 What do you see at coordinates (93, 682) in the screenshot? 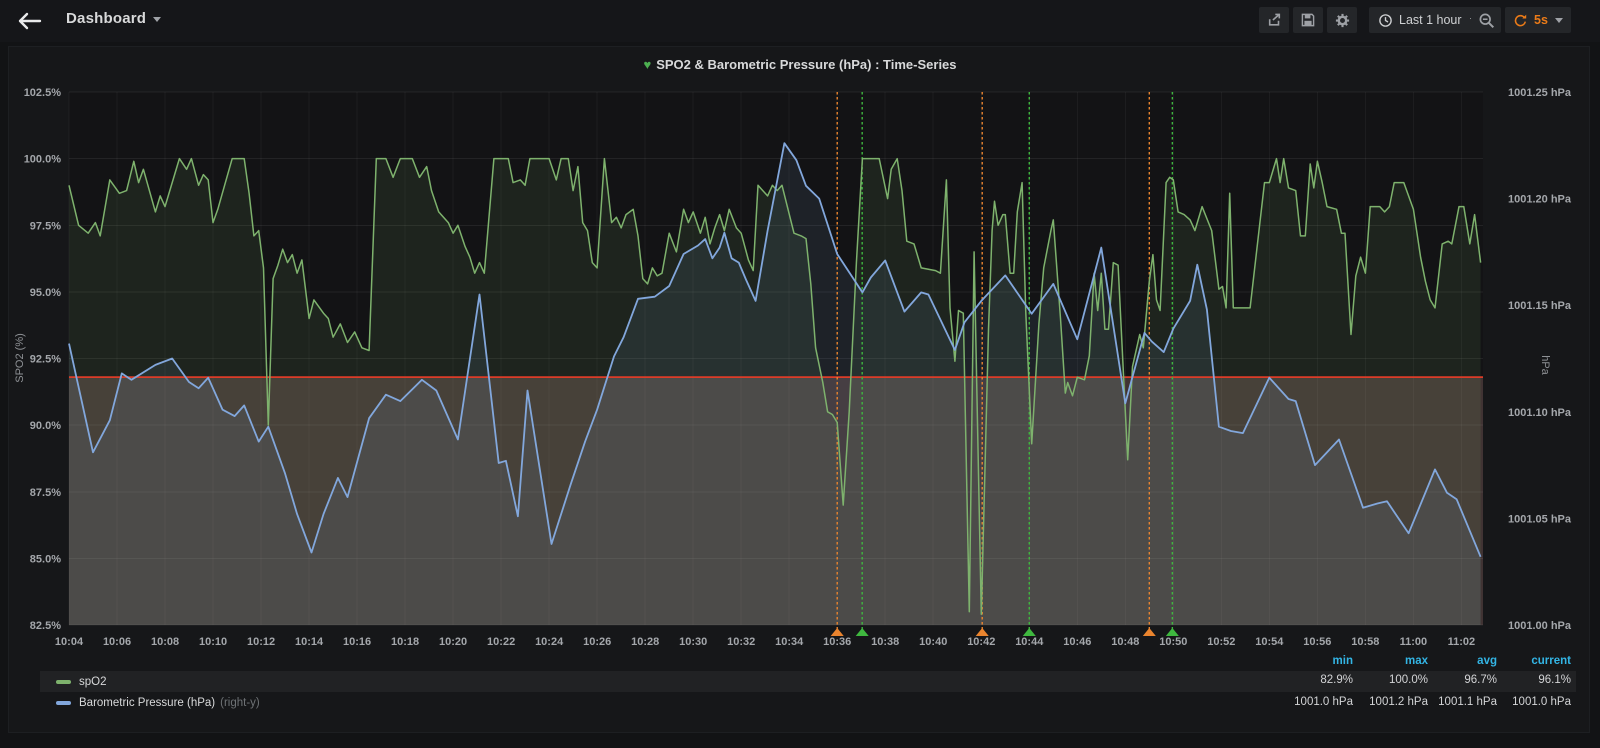
I see `legend-series-label: spO2` at bounding box center [93, 682].